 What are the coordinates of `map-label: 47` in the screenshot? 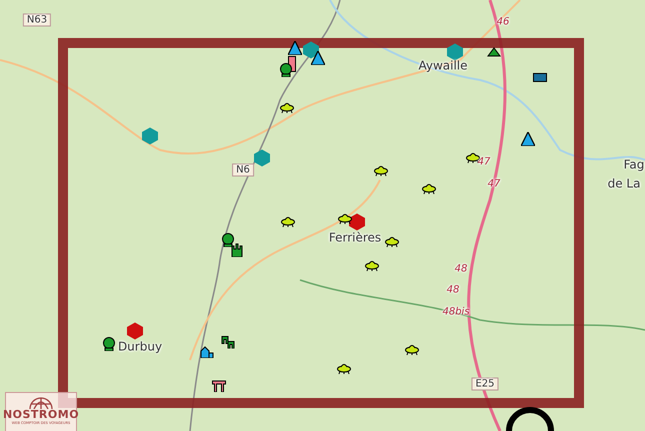 It's located at (484, 162).